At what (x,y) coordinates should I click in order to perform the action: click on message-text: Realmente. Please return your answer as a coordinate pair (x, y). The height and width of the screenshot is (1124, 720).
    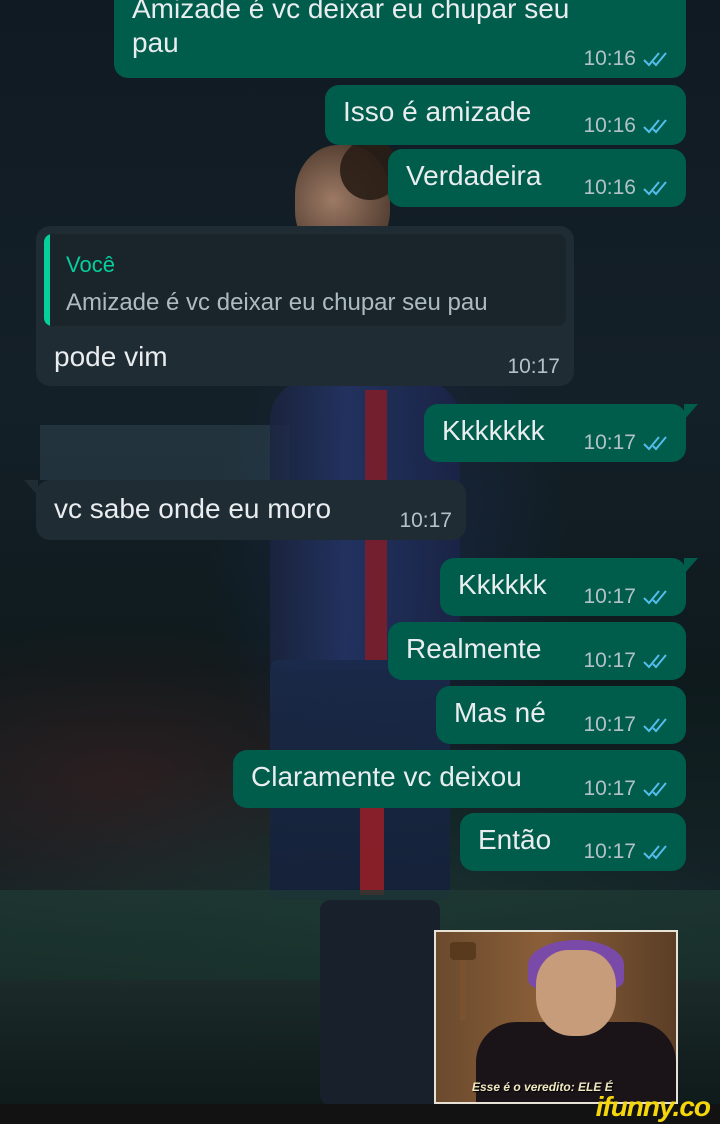
    Looking at the image, I should click on (474, 648).